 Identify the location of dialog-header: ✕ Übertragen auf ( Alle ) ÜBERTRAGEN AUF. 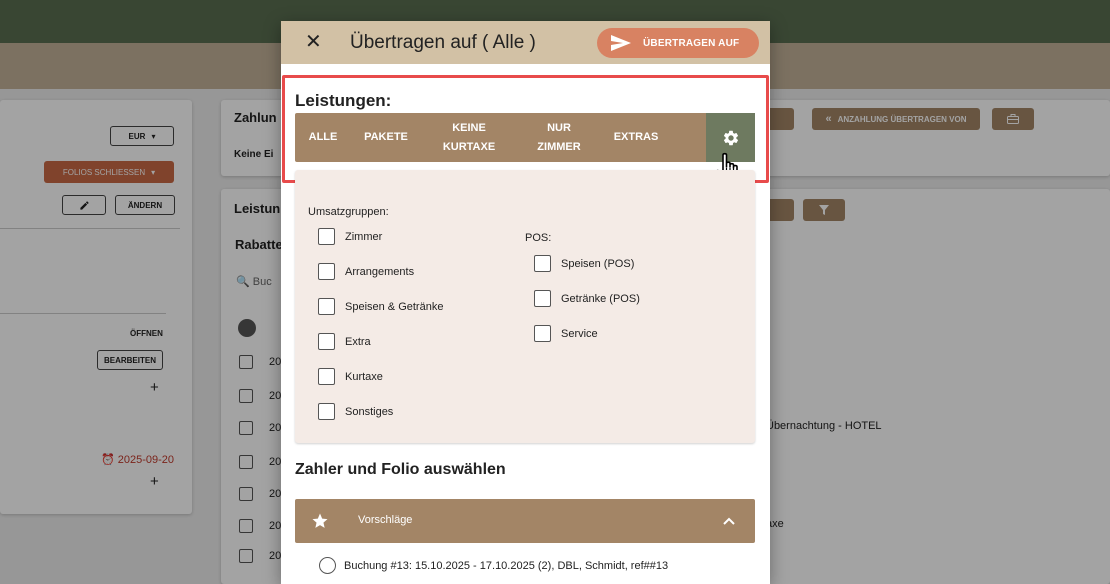
(525, 42).